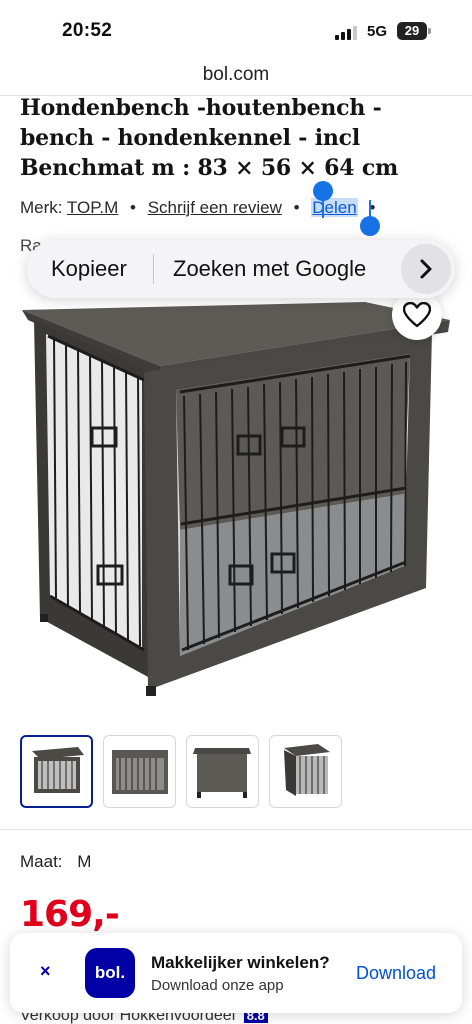 The image size is (472, 1024). I want to click on section-divider, so click(236, 829).